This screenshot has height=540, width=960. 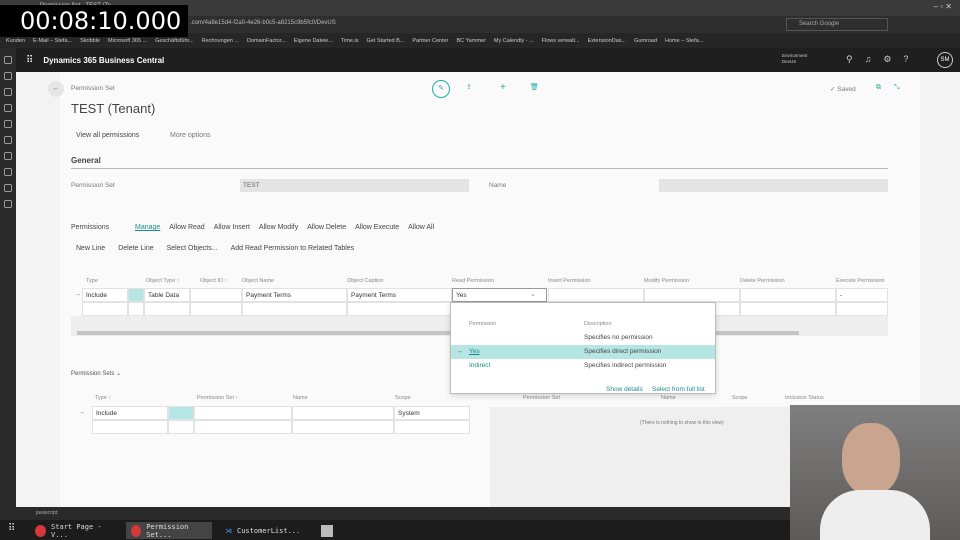 What do you see at coordinates (354, 185) in the screenshot?
I see `permission-set-field: TEST` at bounding box center [354, 185].